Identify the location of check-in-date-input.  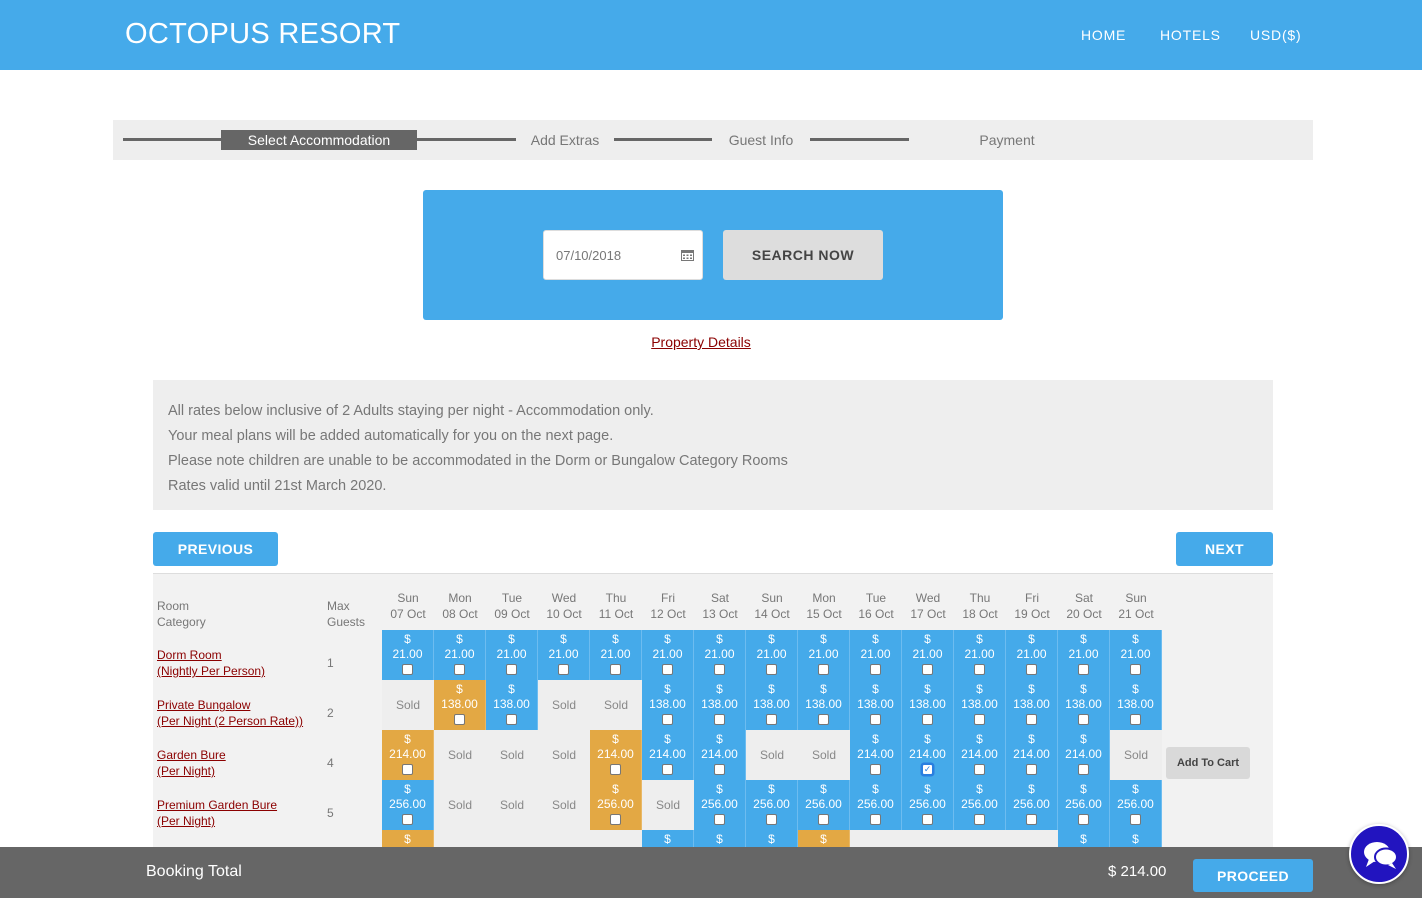
(623, 255).